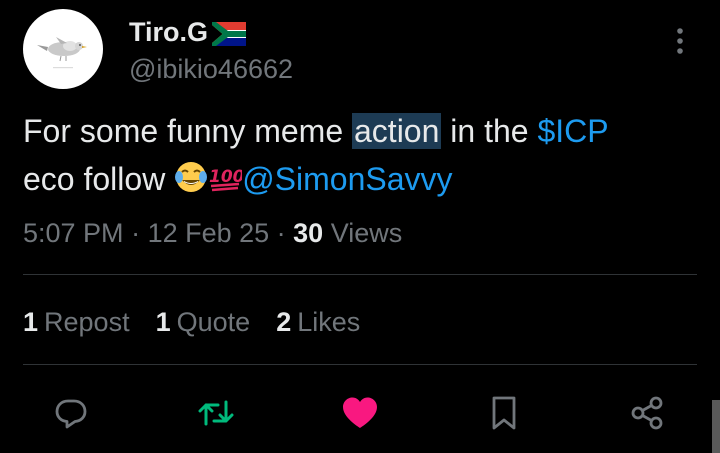 The image size is (720, 453). Describe the element at coordinates (211, 69) in the screenshot. I see `author-handle: @ibikio46662` at that location.